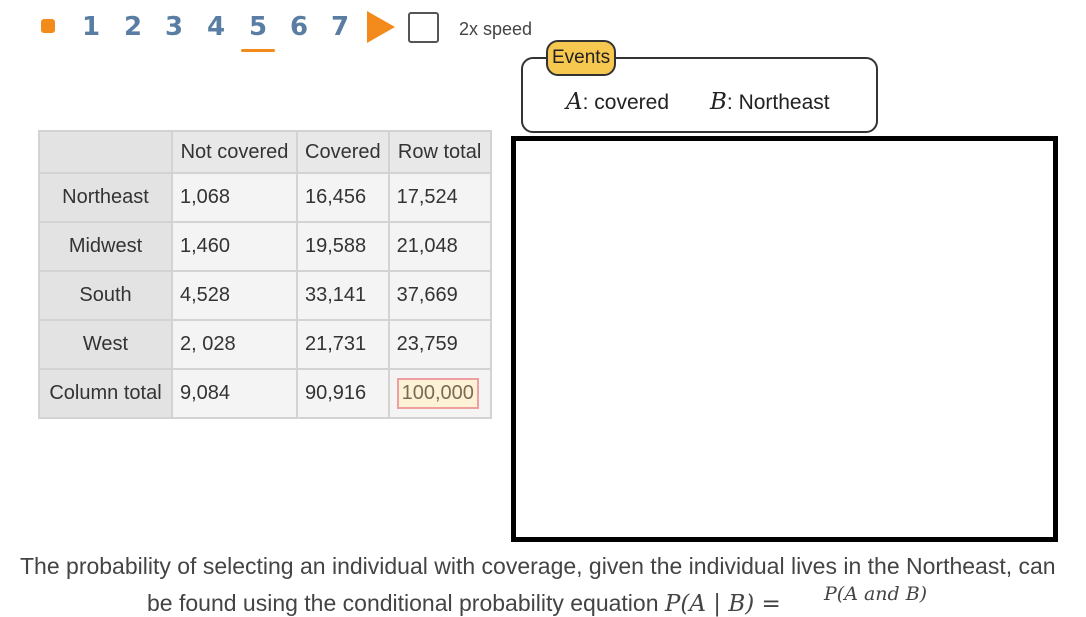  I want to click on header-covered: Covered, so click(343, 152).